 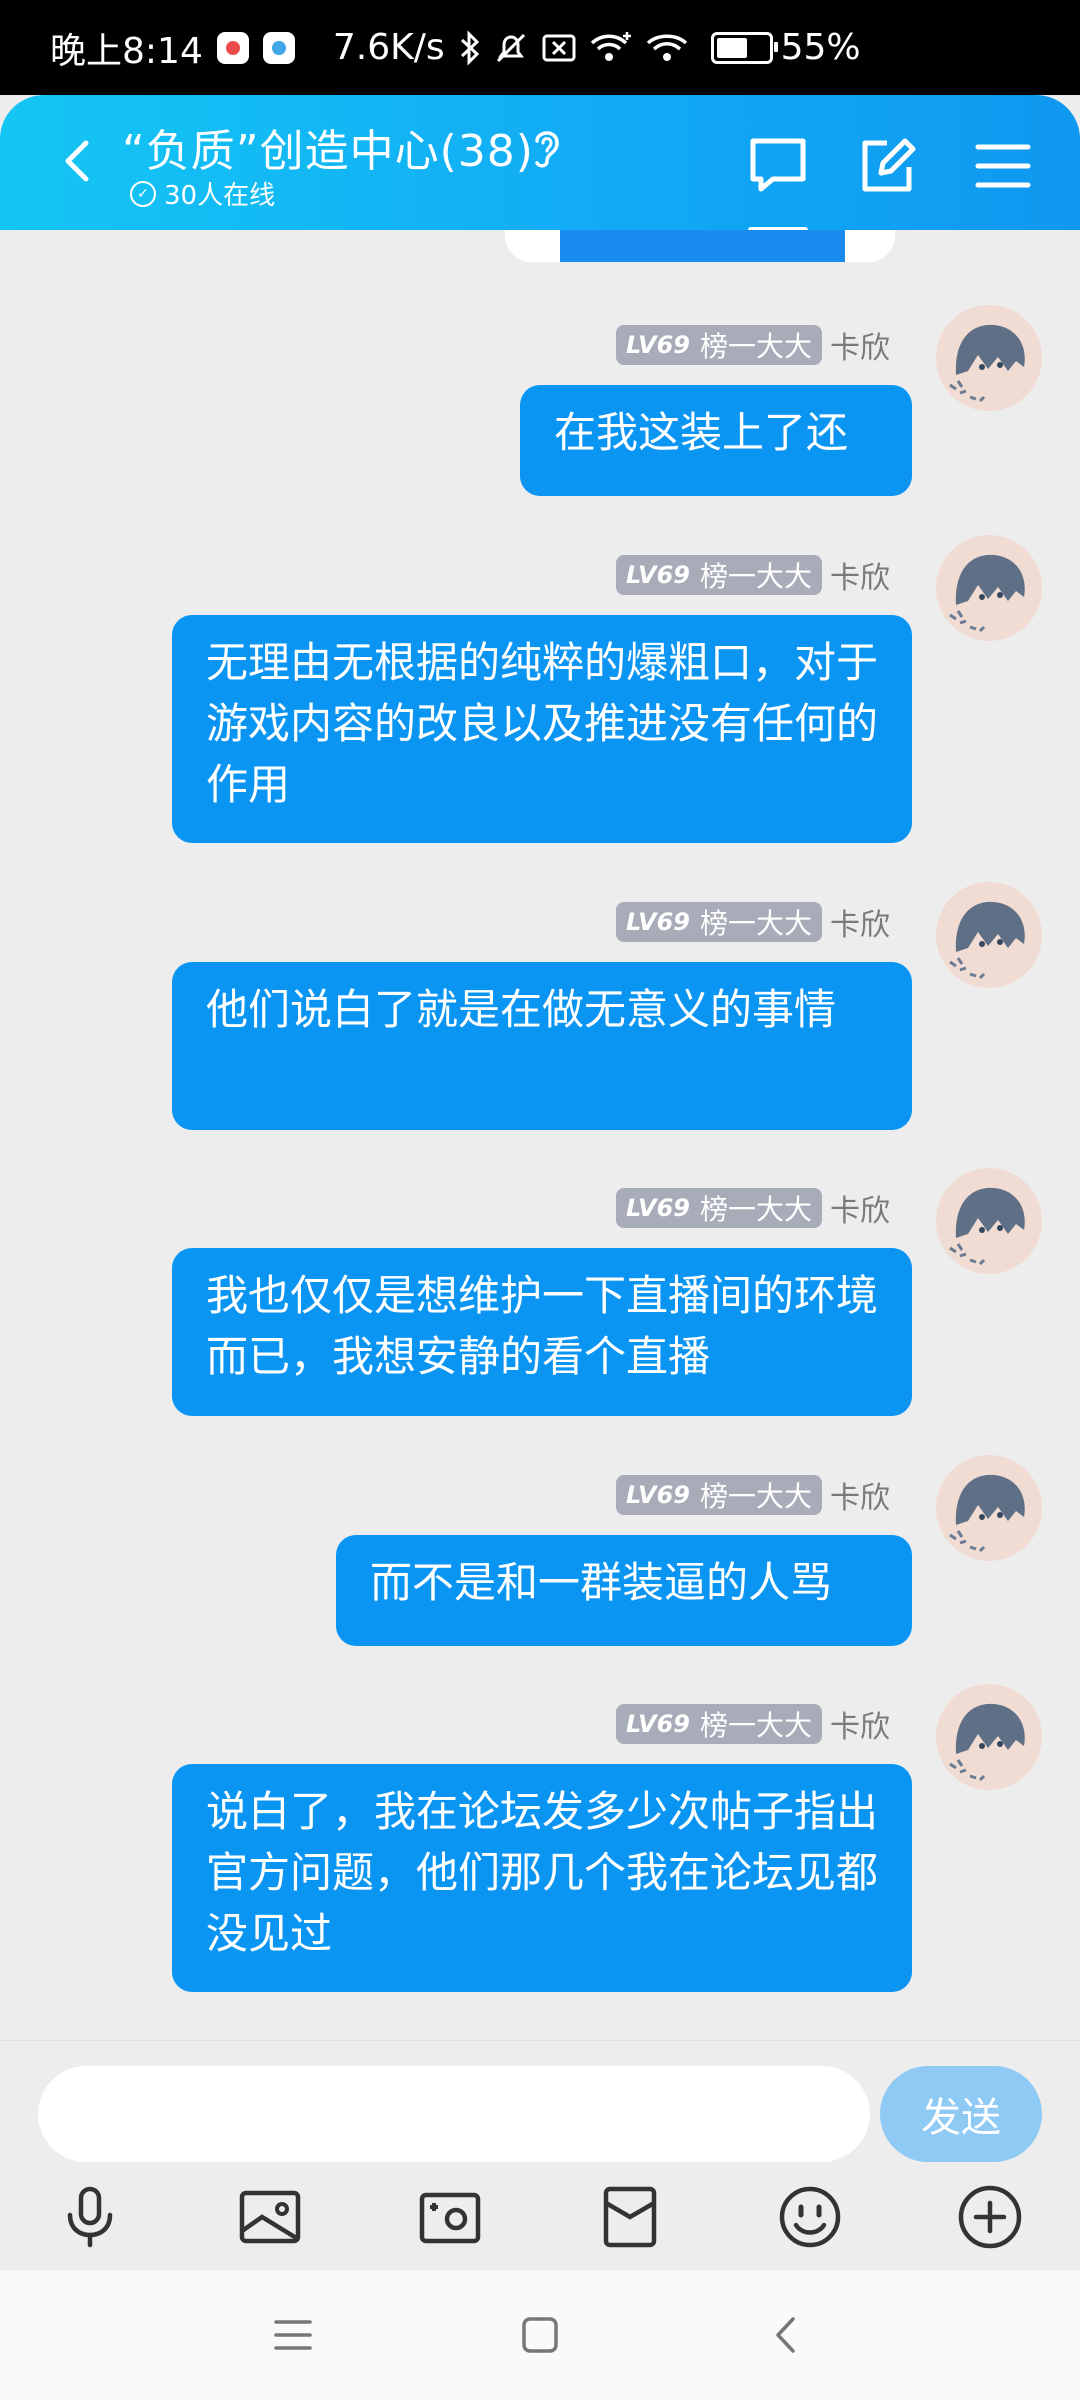 What do you see at coordinates (744, 47) in the screenshot?
I see `battery-icon` at bounding box center [744, 47].